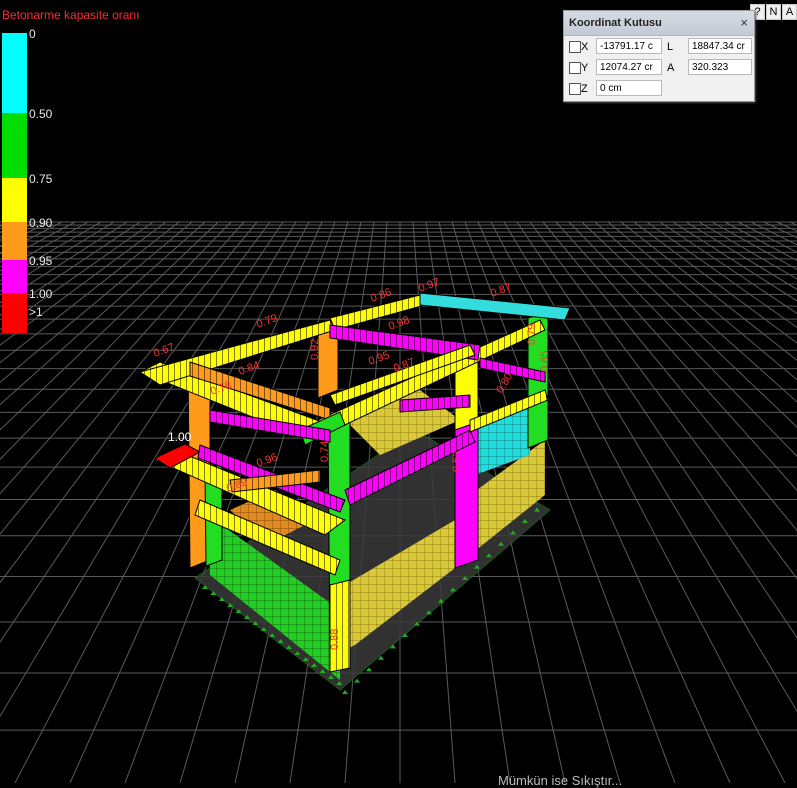 This screenshot has width=797, height=788. Describe the element at coordinates (720, 67) in the screenshot. I see `a-value-field: 320.323` at that location.